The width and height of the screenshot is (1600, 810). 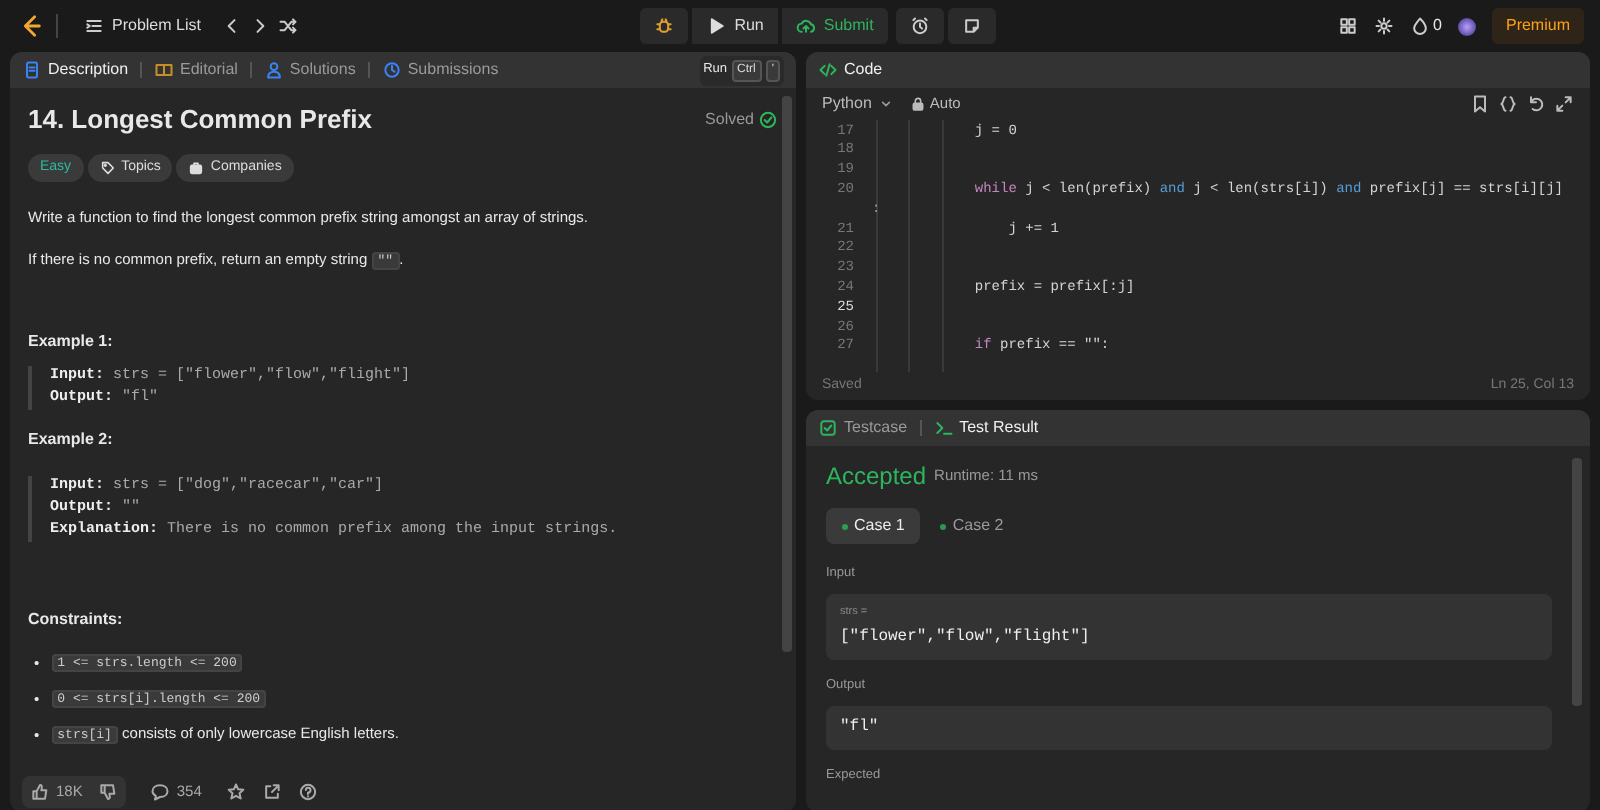 What do you see at coordinates (94, 26) in the screenshot?
I see `list-icon` at bounding box center [94, 26].